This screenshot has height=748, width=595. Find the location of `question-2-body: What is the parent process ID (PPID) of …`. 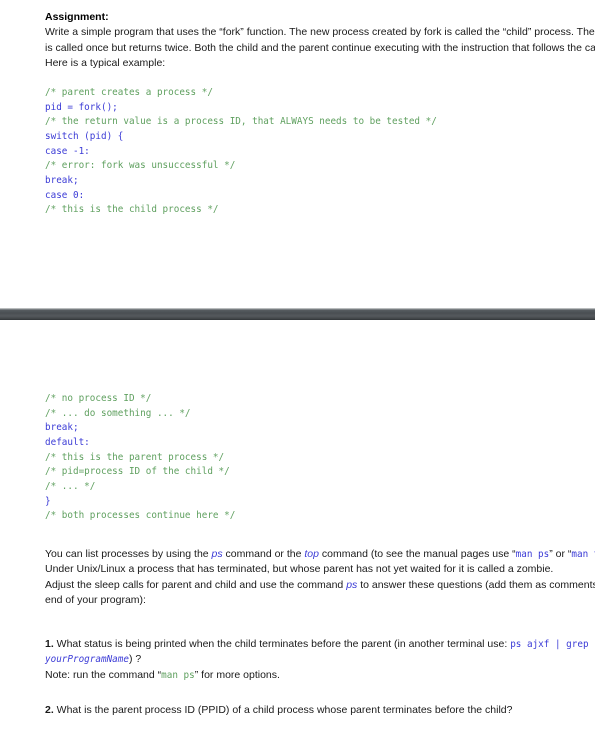

question-2-body: What is the parent process ID (PPID) of … is located at coordinates (283, 710).